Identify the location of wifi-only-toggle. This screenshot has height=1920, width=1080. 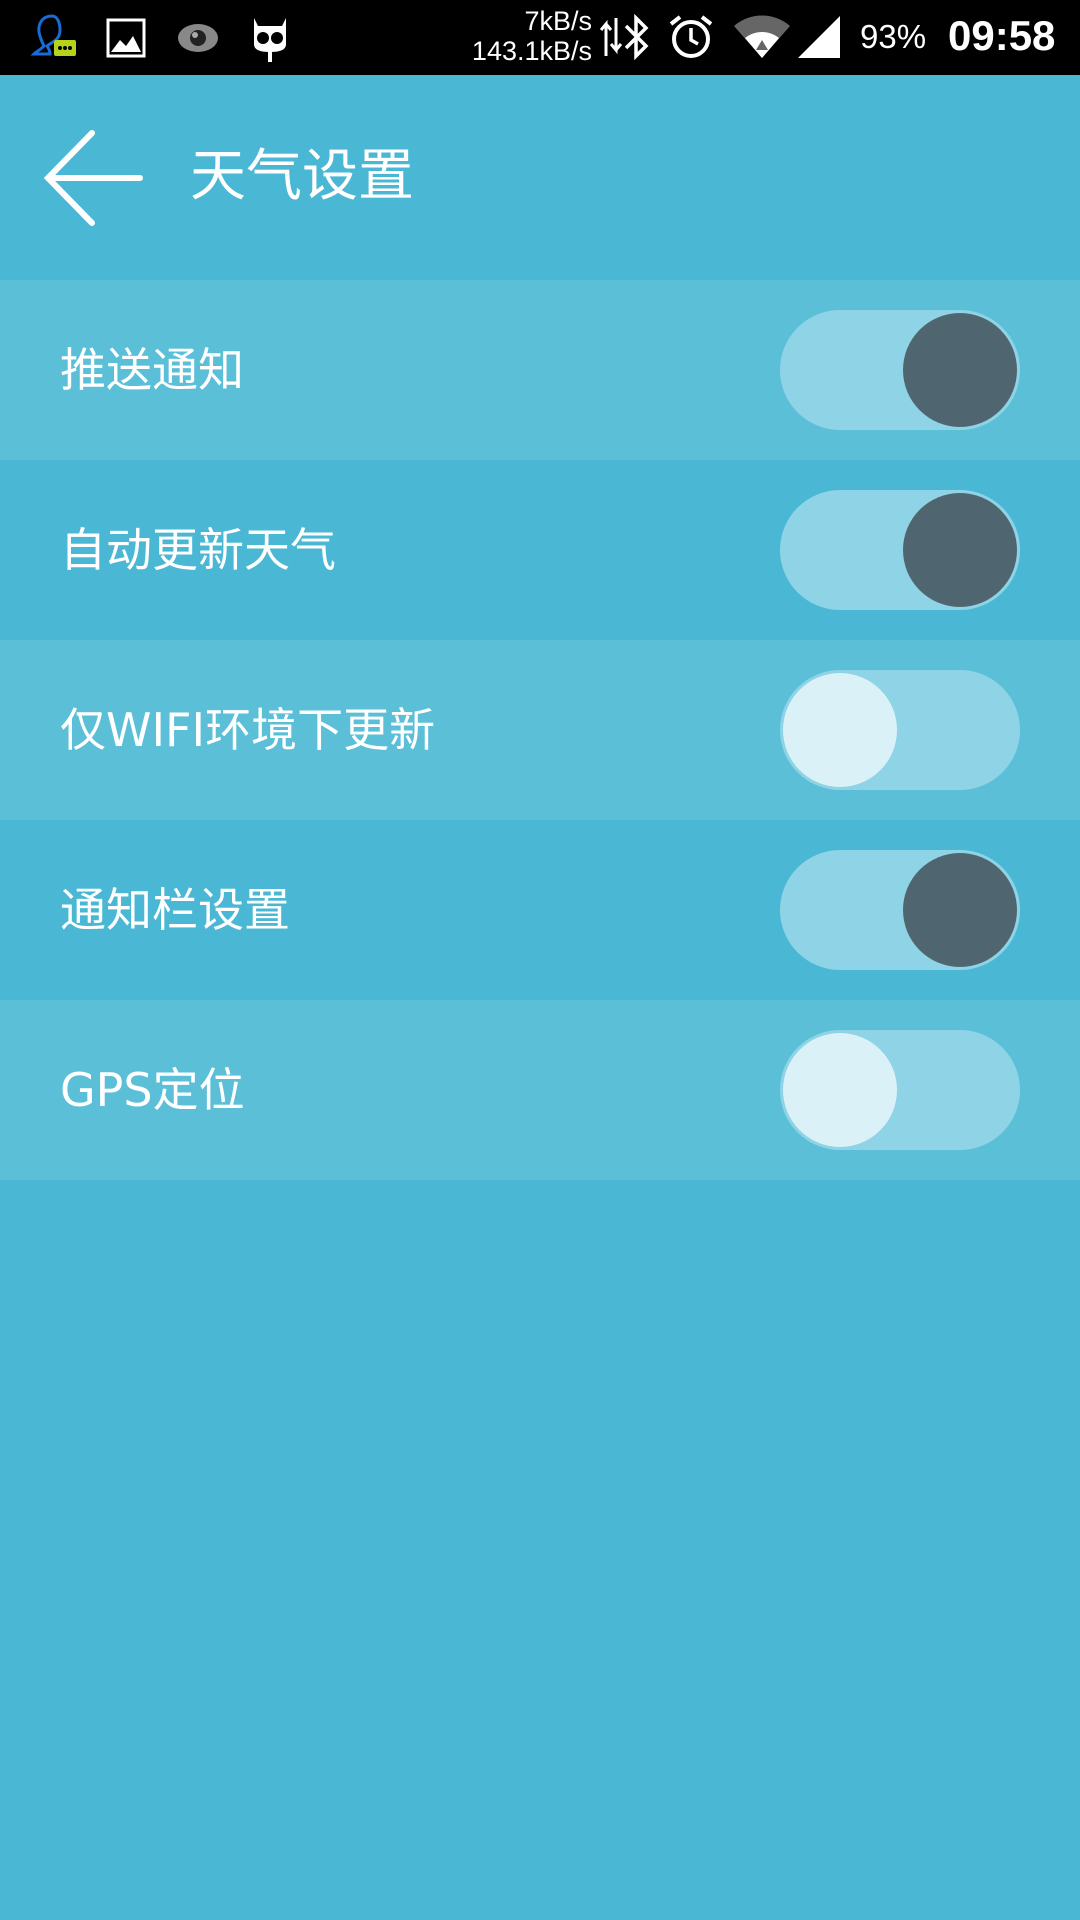
(900, 730).